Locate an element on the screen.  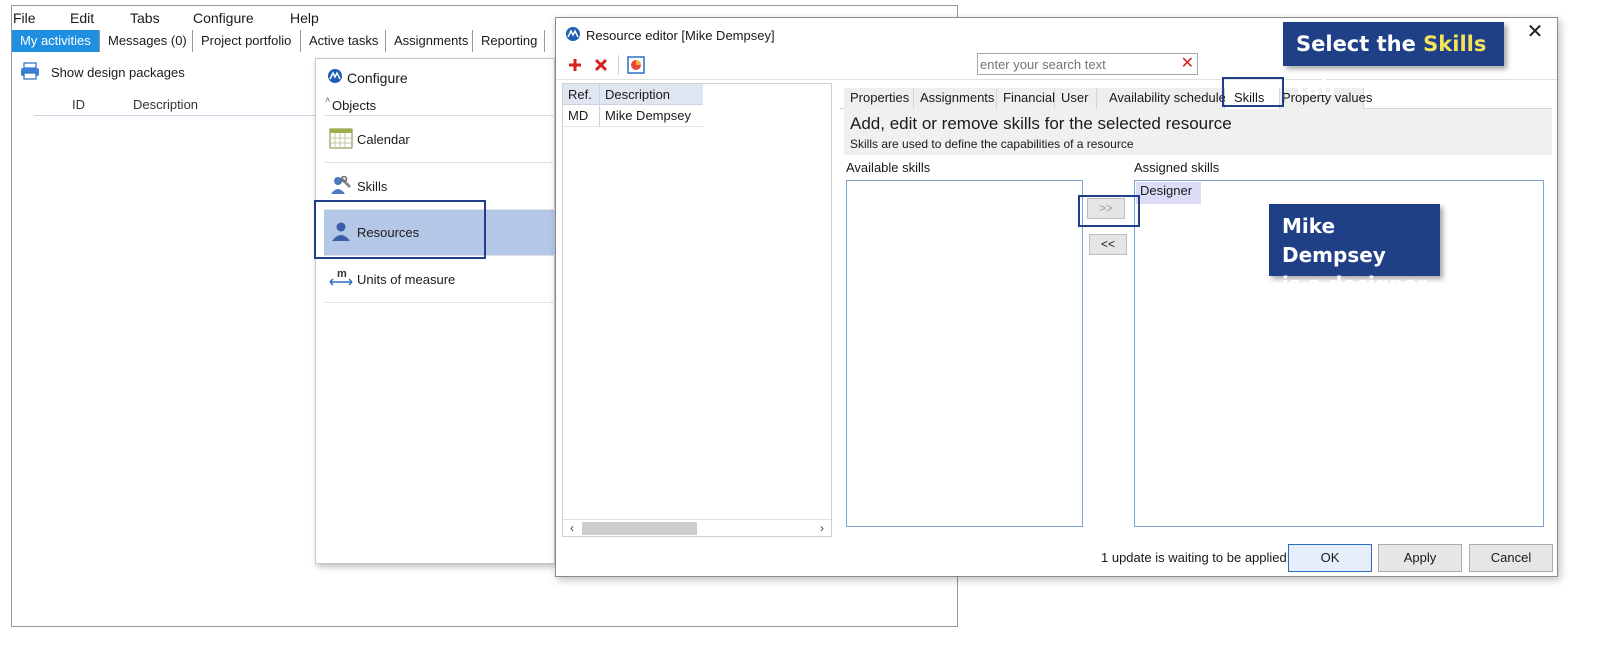
col-ref-header: Ref. is located at coordinates (580, 94).